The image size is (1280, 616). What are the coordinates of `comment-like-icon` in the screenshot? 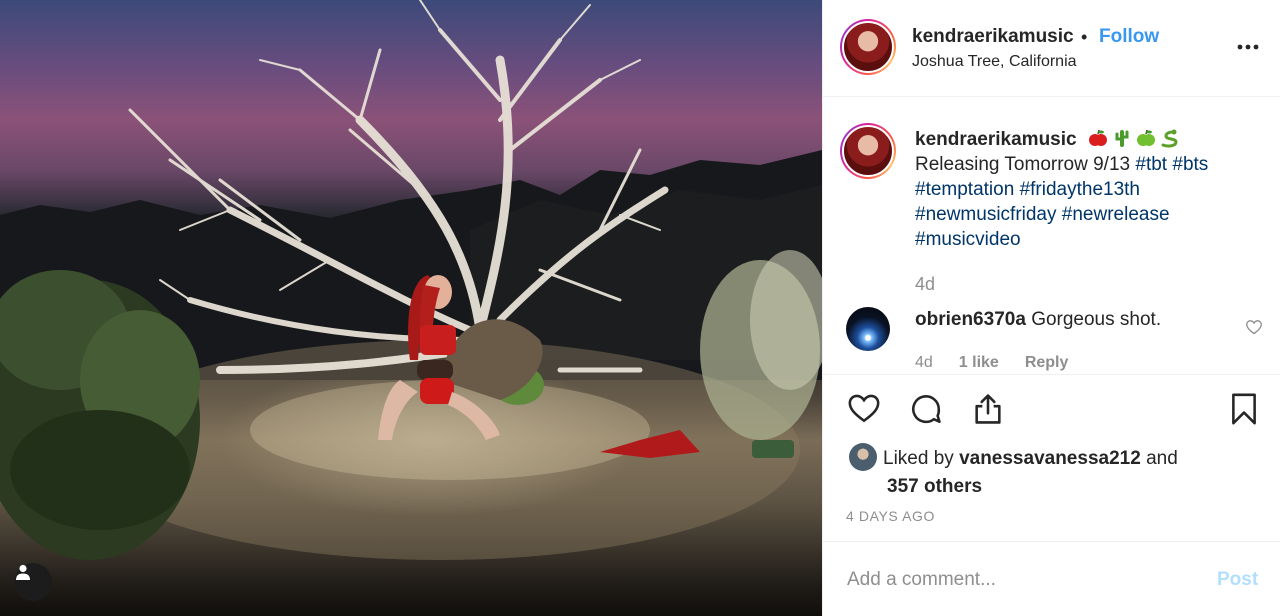 It's located at (1254, 329).